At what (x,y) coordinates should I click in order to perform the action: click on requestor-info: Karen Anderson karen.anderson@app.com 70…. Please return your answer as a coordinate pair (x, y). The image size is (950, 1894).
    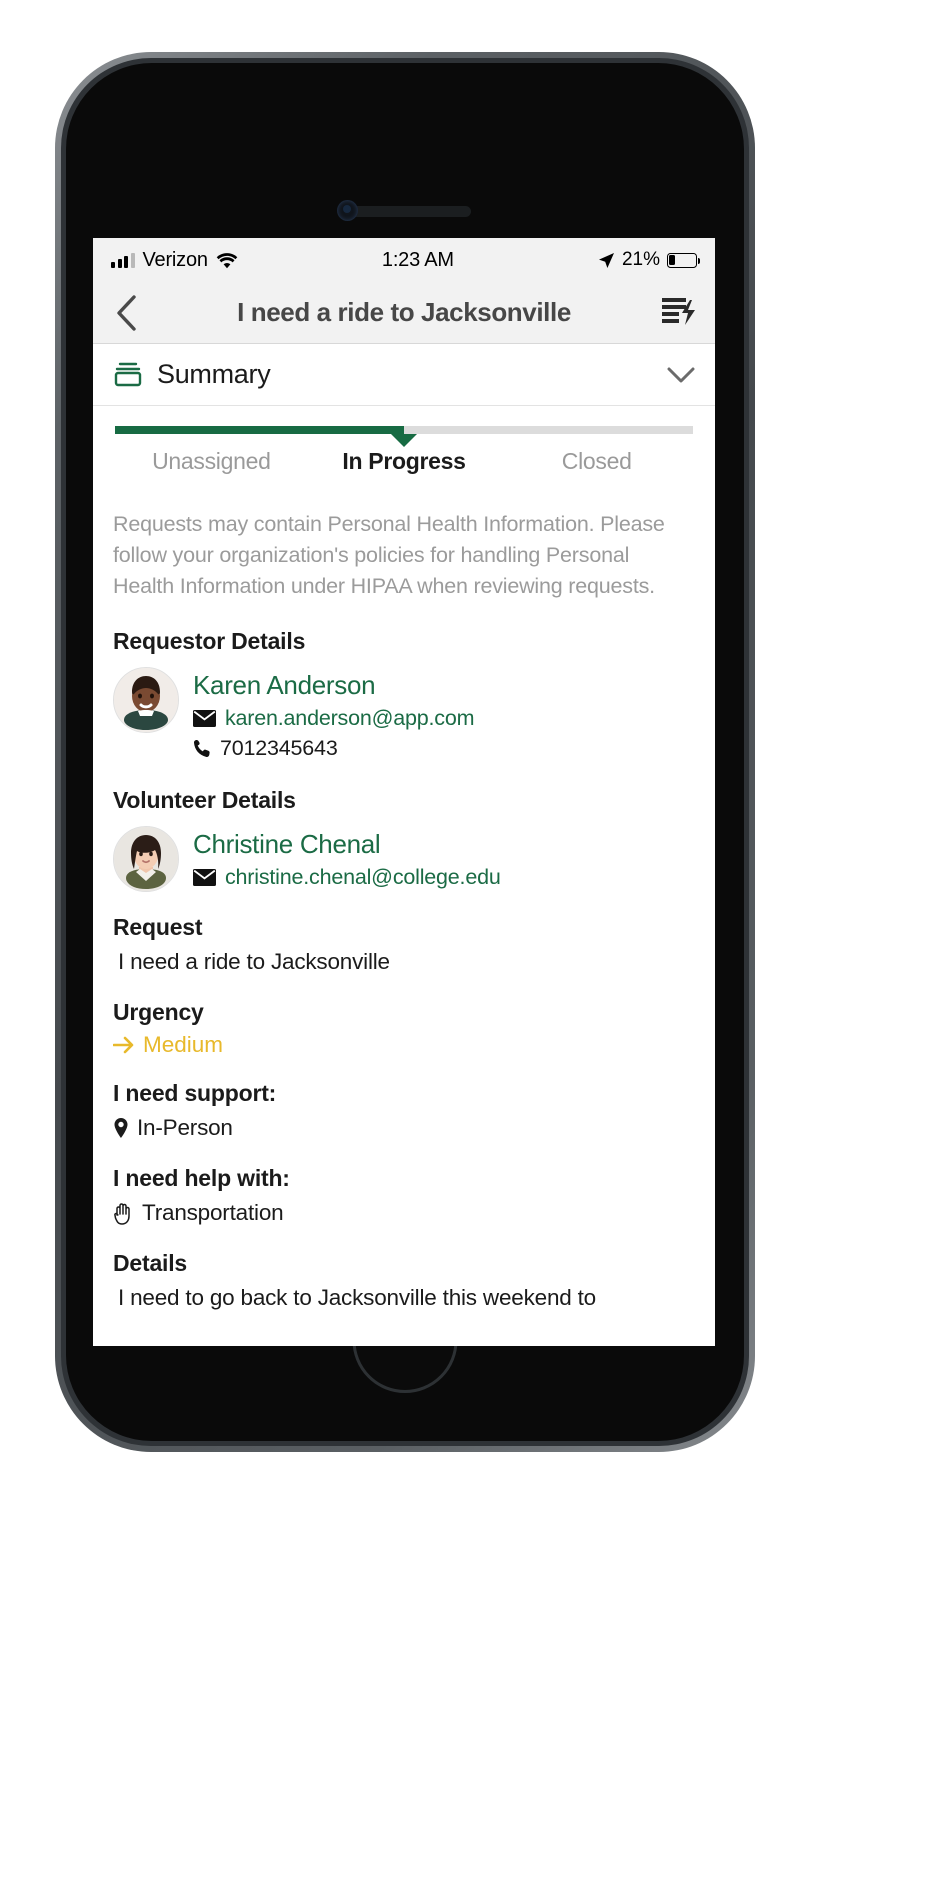
    Looking at the image, I should click on (333, 714).